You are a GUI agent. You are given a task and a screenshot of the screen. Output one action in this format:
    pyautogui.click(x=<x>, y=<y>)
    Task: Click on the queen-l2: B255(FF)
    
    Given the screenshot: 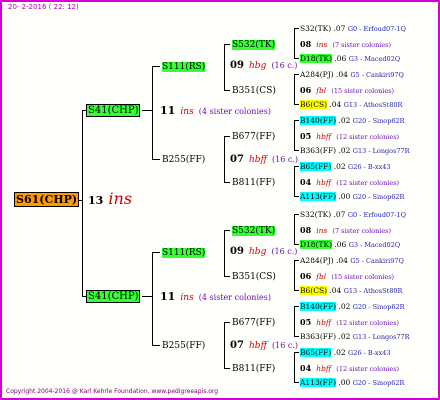 What is the action you would take?
    pyautogui.click(x=183, y=158)
    